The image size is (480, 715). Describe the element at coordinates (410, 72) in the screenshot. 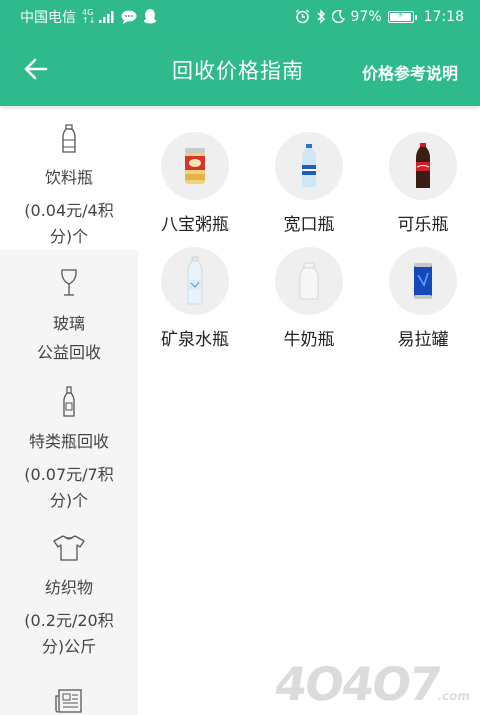

I see `price-reference-link: 价格参考说明` at that location.